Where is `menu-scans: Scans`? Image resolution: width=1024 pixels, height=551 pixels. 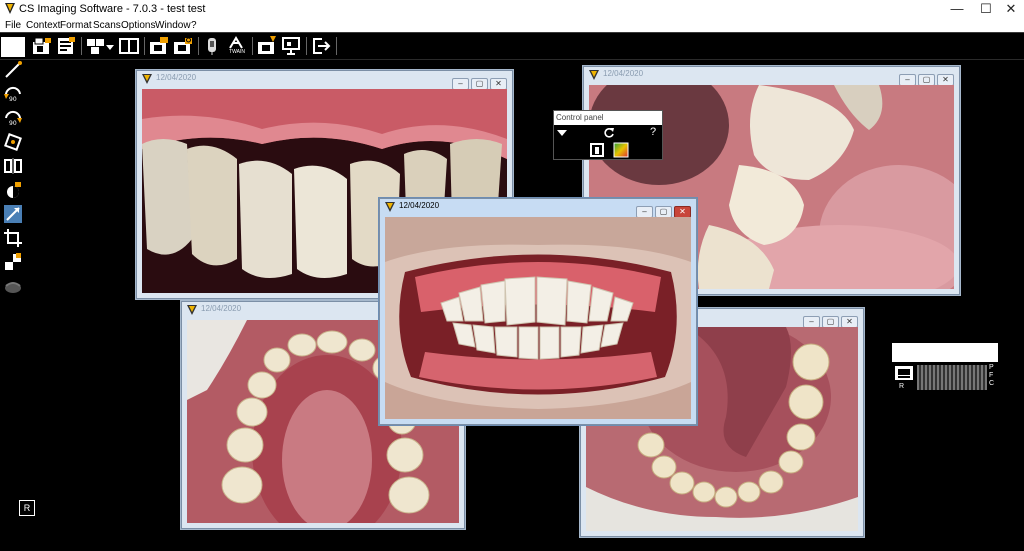
menu-scans: Scans is located at coordinates (107, 25).